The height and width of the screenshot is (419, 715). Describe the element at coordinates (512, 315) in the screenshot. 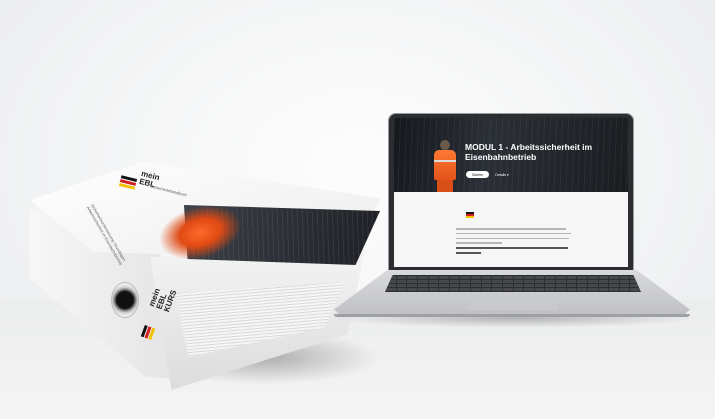

I see `laptop-base-edge` at that location.